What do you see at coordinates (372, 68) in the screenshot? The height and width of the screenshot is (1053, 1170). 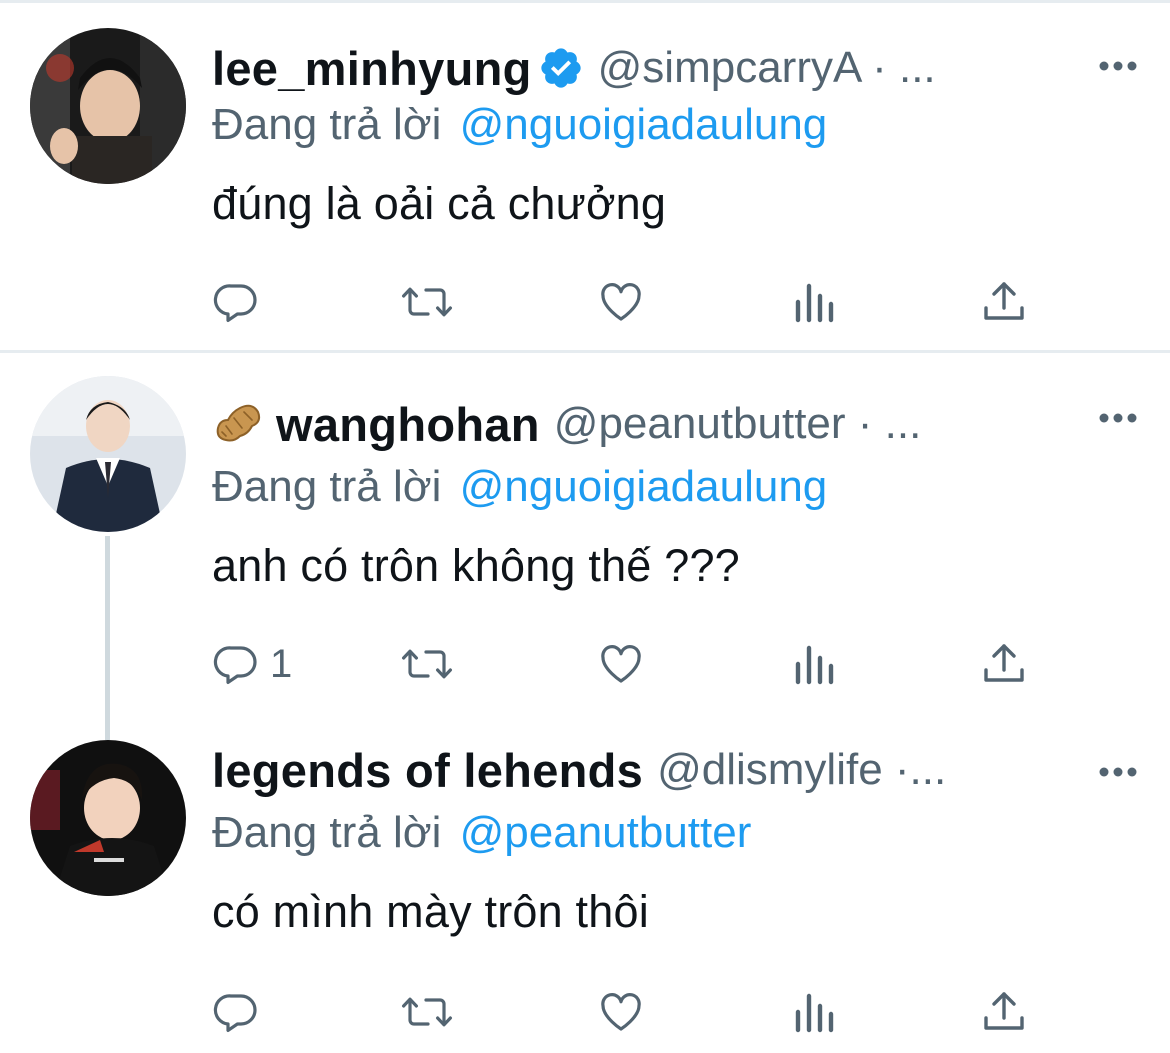 I see `display-name: lee_minhyung` at bounding box center [372, 68].